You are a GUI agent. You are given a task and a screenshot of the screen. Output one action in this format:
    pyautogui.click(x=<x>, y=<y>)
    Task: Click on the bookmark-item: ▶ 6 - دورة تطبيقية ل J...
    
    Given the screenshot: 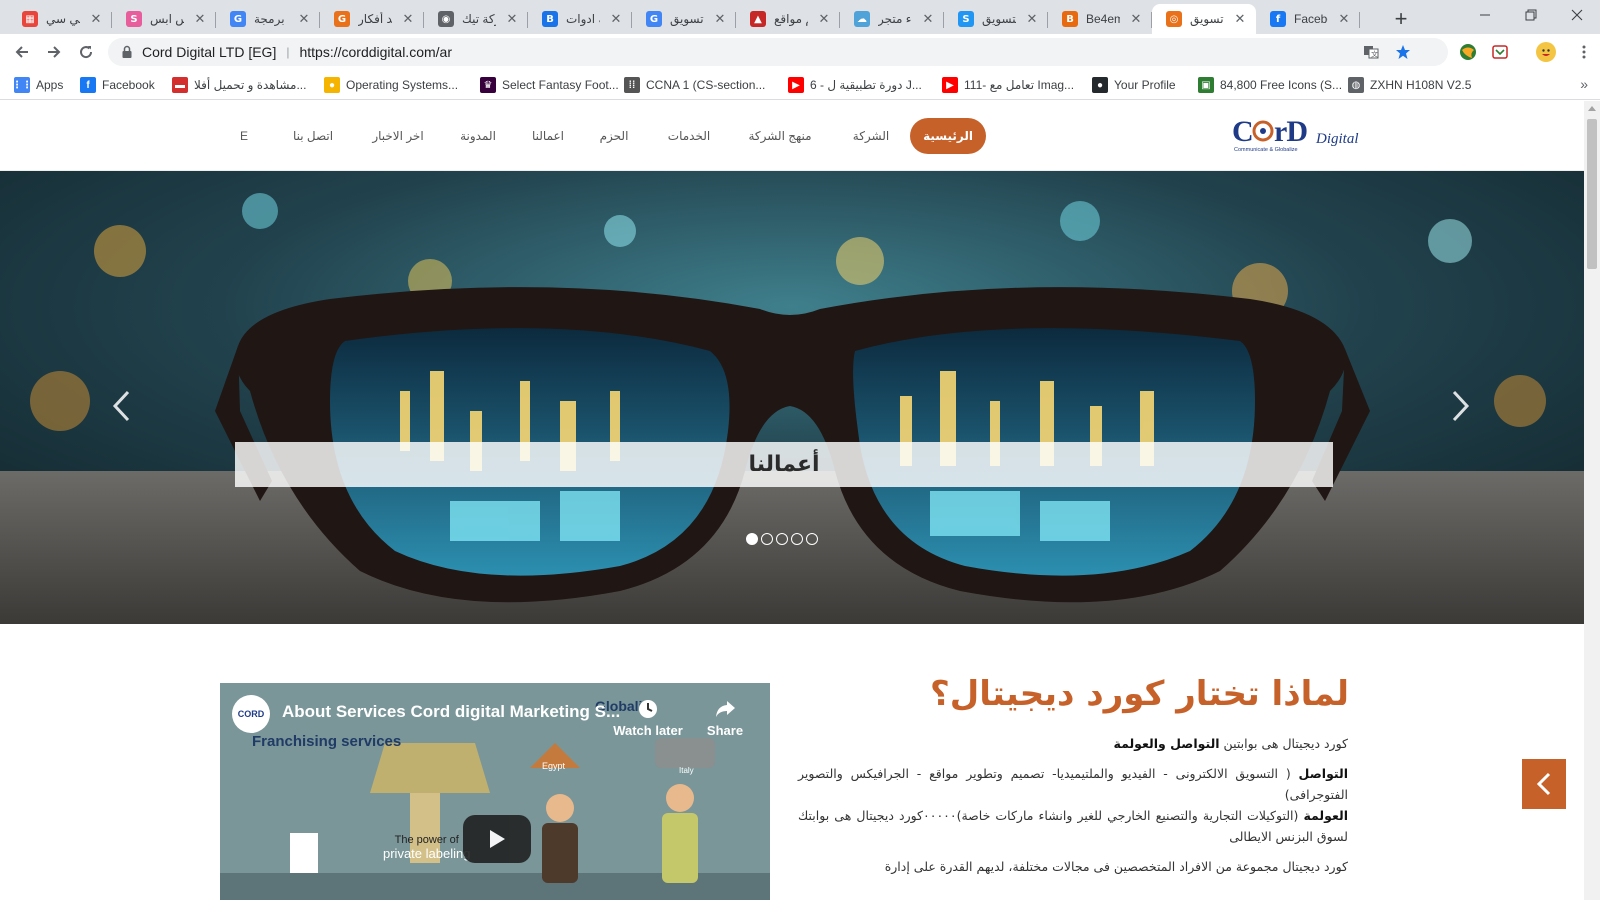 What is the action you would take?
    pyautogui.click(x=855, y=85)
    